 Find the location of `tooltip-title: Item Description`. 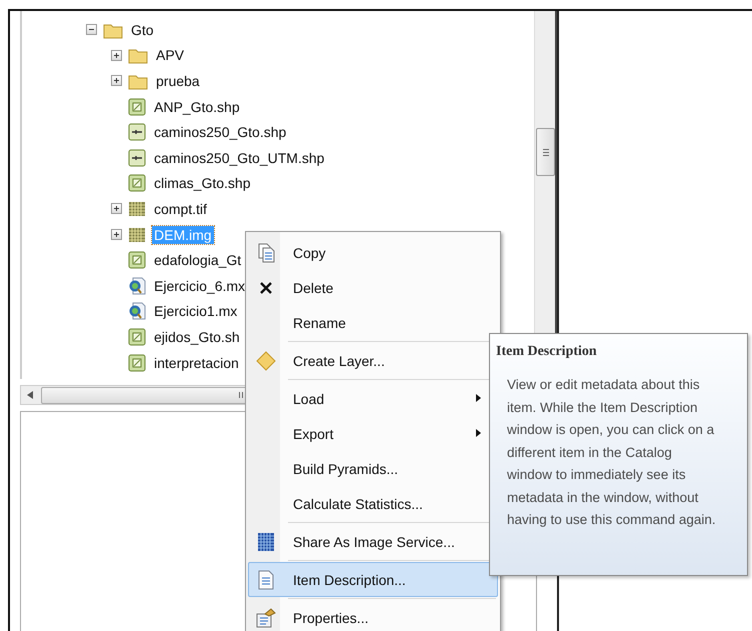

tooltip-title: Item Description is located at coordinates (547, 352).